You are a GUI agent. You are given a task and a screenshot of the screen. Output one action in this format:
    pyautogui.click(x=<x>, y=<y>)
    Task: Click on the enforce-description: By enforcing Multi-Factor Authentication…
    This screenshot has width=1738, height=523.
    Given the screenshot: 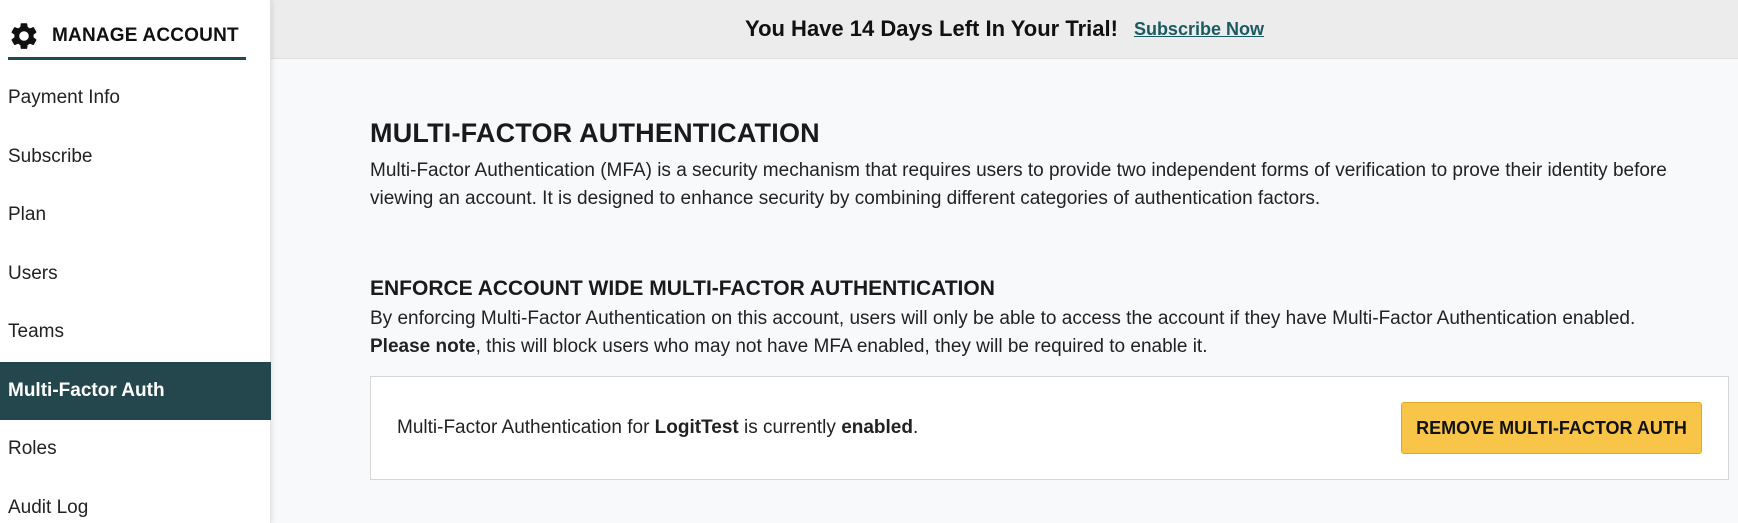 What is the action you would take?
    pyautogui.click(x=1050, y=333)
    